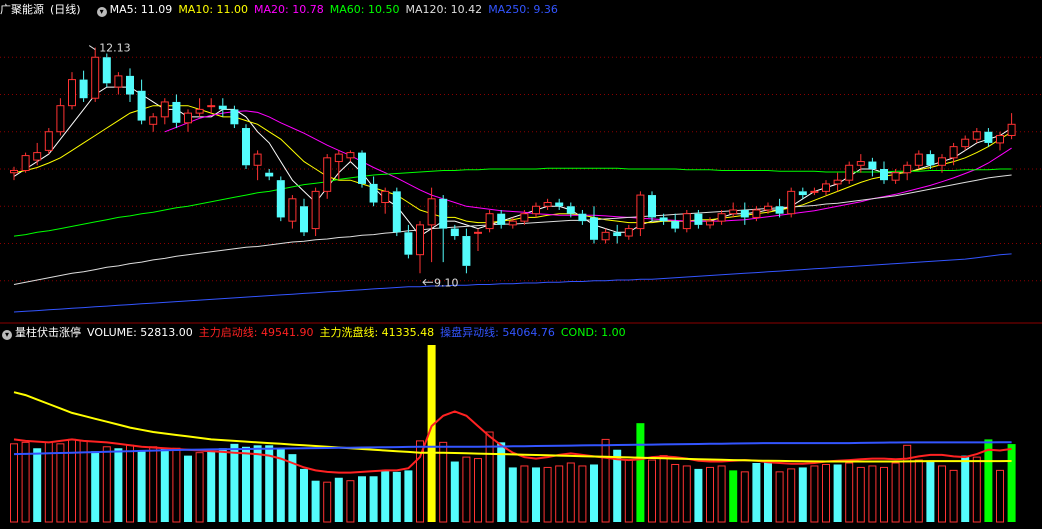 This screenshot has width=1042, height=529. What do you see at coordinates (92, 47) in the screenshot?
I see `high-arrow` at bounding box center [92, 47].